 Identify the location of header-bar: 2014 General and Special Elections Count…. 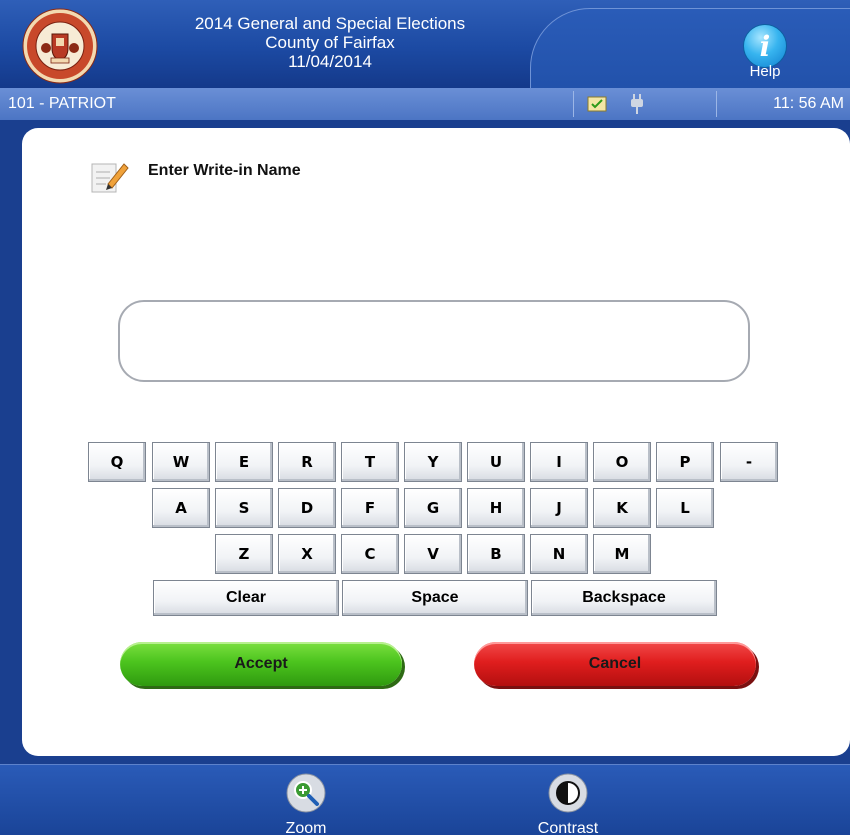
(425, 44).